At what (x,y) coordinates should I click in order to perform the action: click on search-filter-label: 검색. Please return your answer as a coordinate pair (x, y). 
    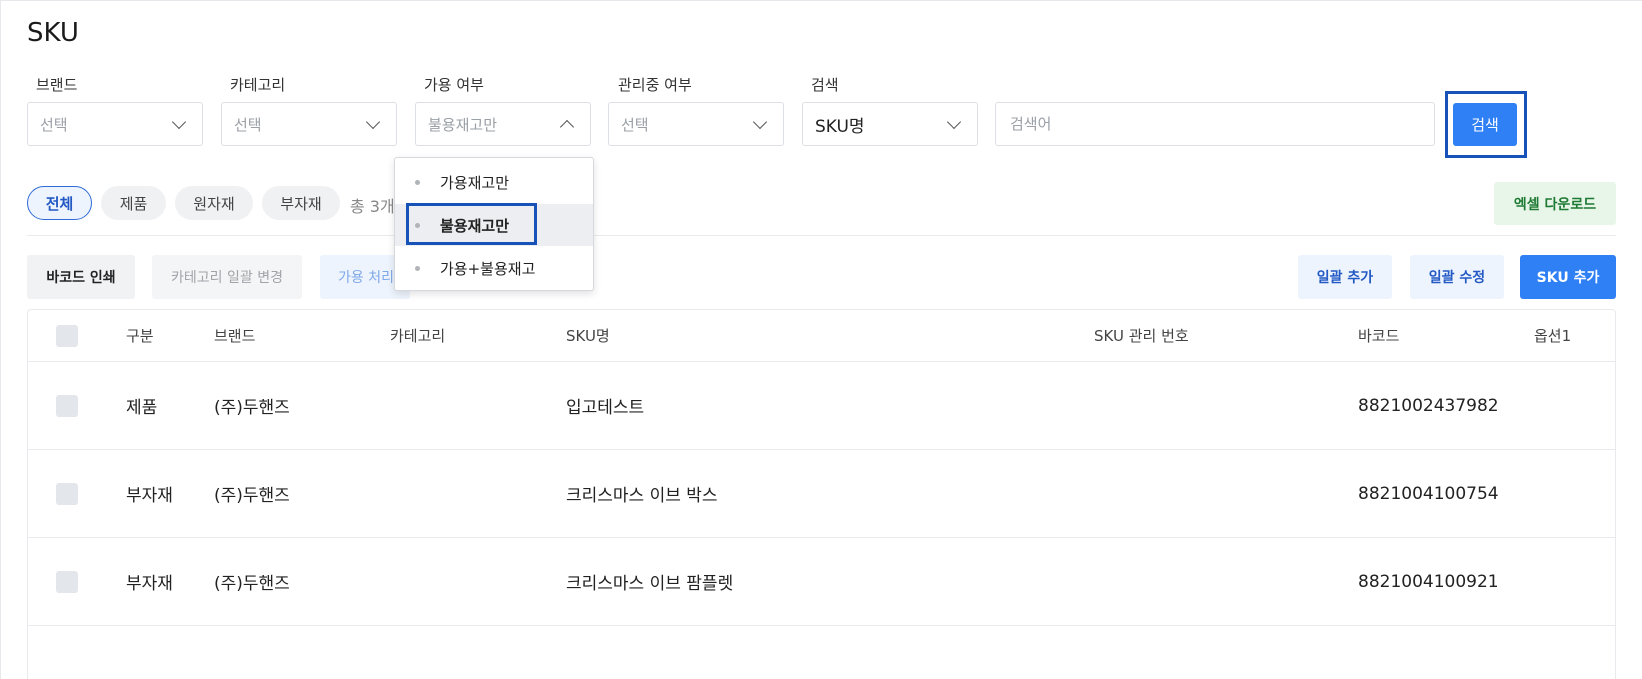
    Looking at the image, I should click on (825, 85).